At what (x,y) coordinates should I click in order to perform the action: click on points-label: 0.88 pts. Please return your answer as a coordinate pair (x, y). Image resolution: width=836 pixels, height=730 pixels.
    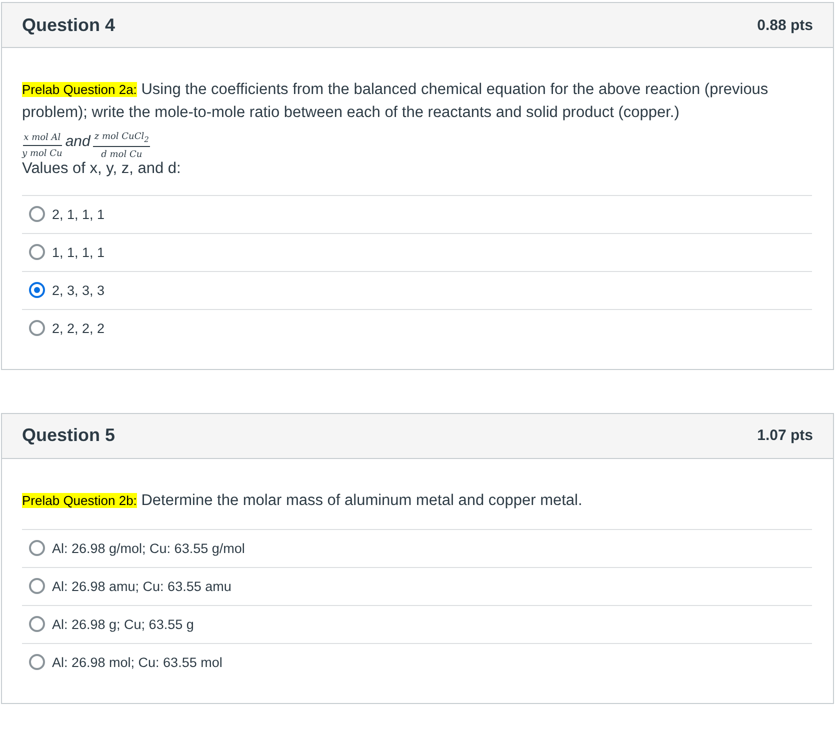
    Looking at the image, I should click on (785, 25).